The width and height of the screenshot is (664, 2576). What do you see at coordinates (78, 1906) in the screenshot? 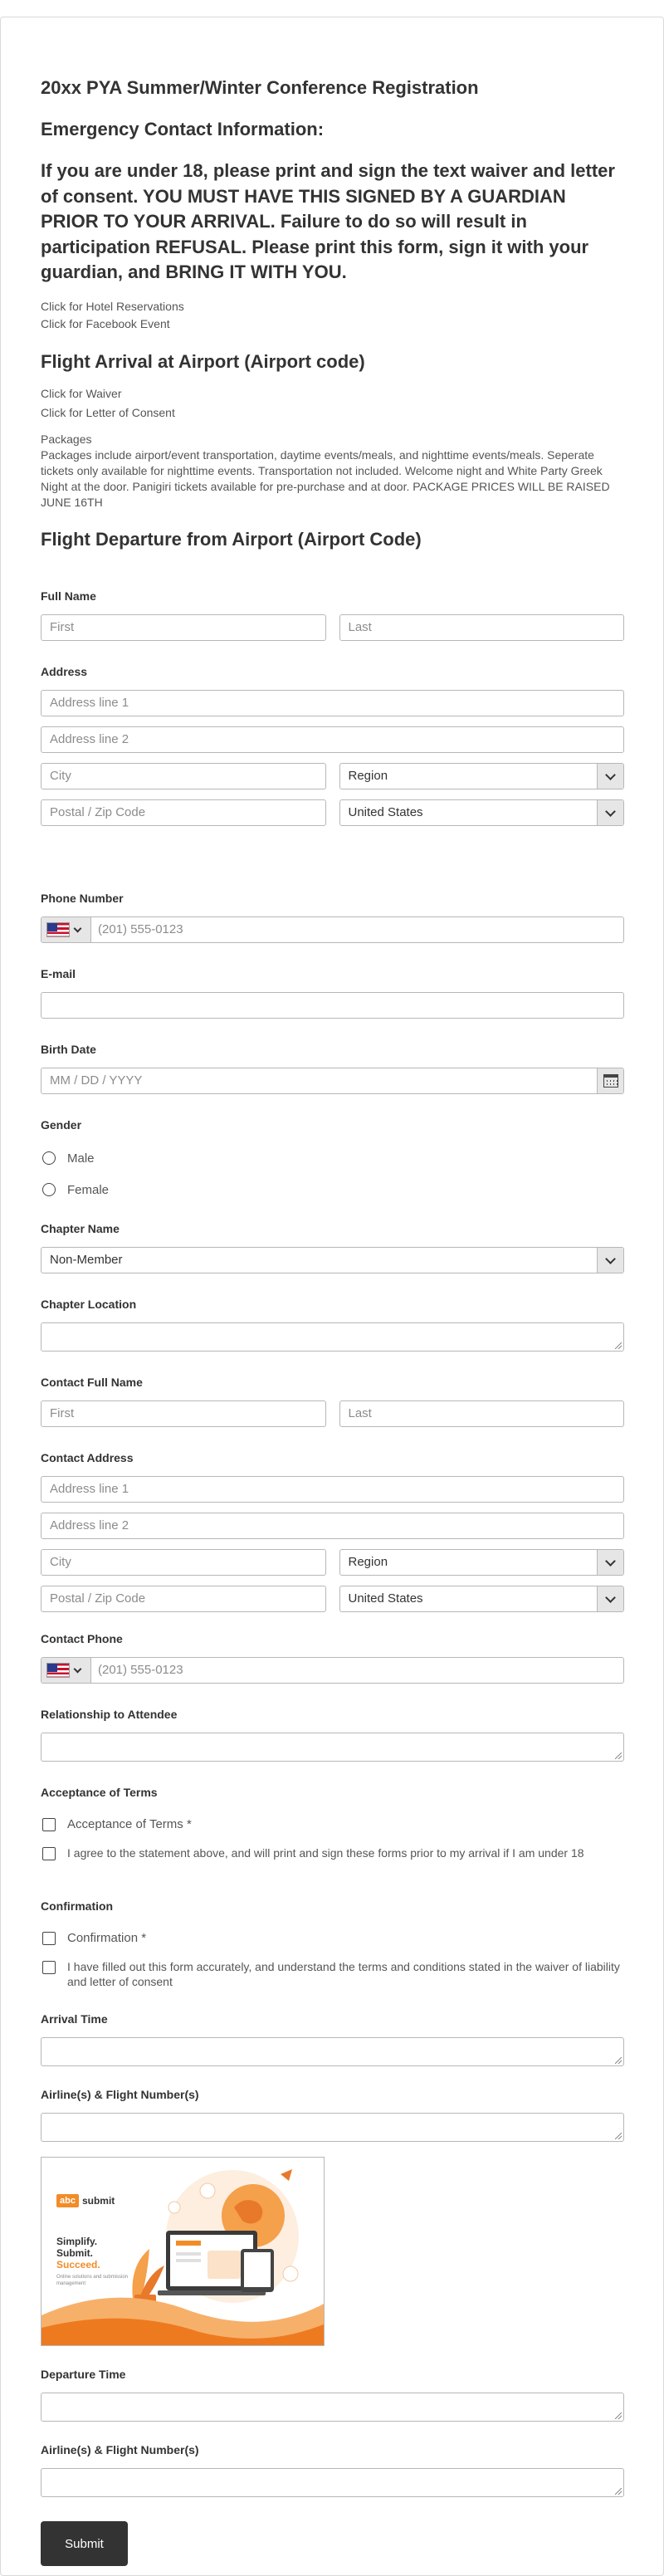
I see `confirmation-label: Confirmation` at bounding box center [78, 1906].